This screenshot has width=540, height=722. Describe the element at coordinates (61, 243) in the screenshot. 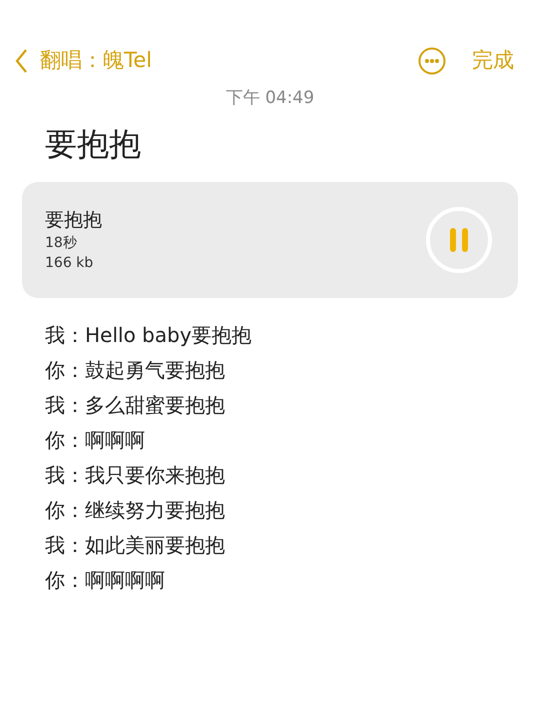

I see `audio-duration: 18秒` at that location.